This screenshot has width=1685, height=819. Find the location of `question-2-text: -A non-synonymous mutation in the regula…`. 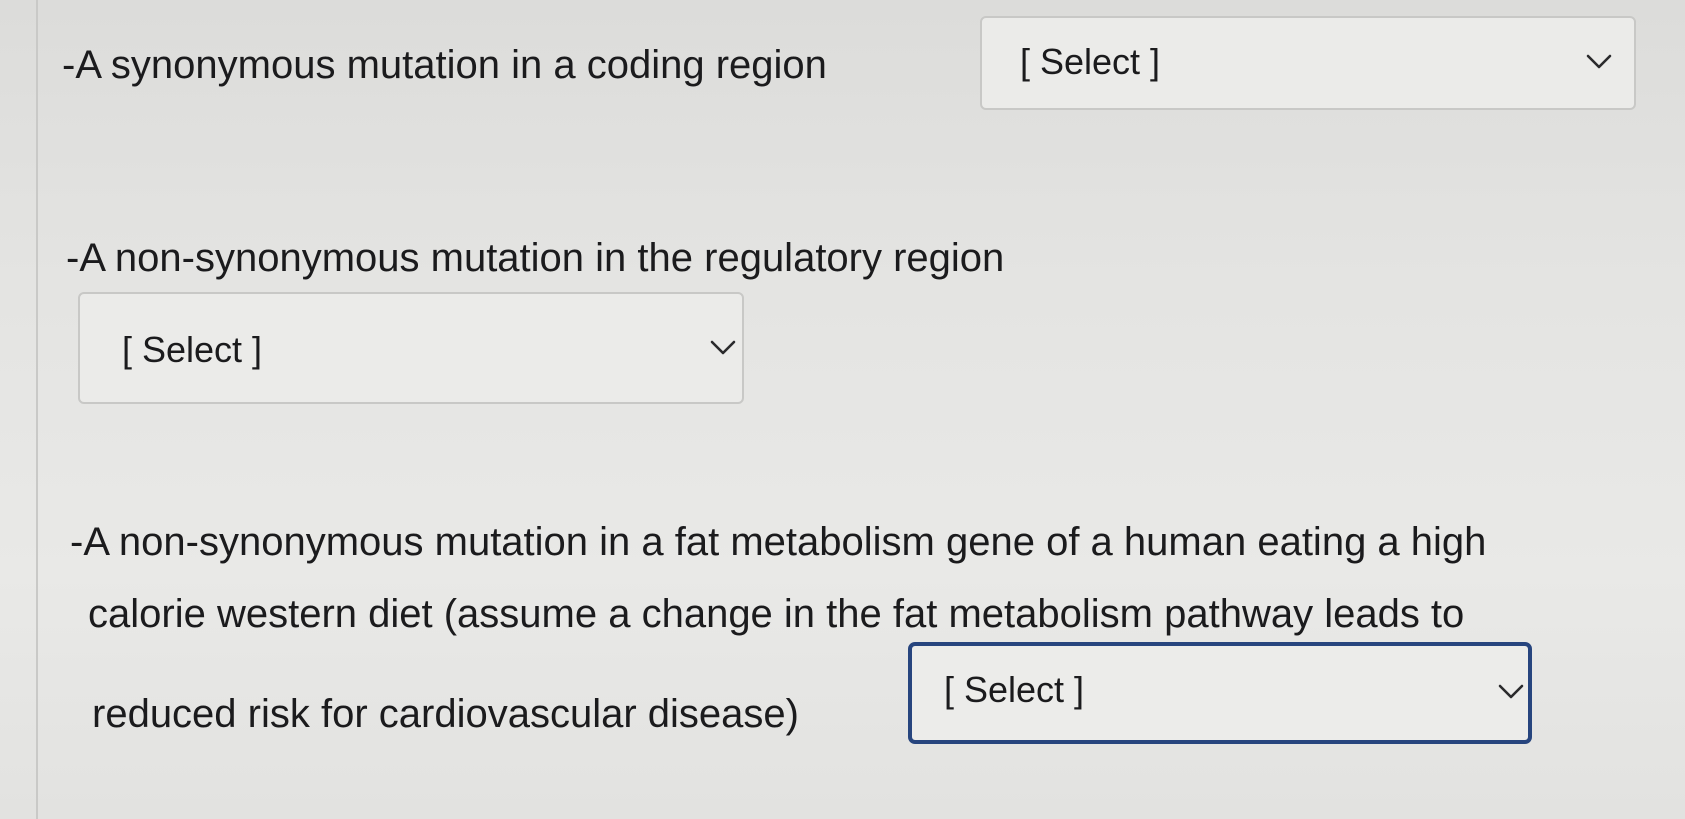

question-2-text: -A non-synonymous mutation in the regula… is located at coordinates (535, 258).